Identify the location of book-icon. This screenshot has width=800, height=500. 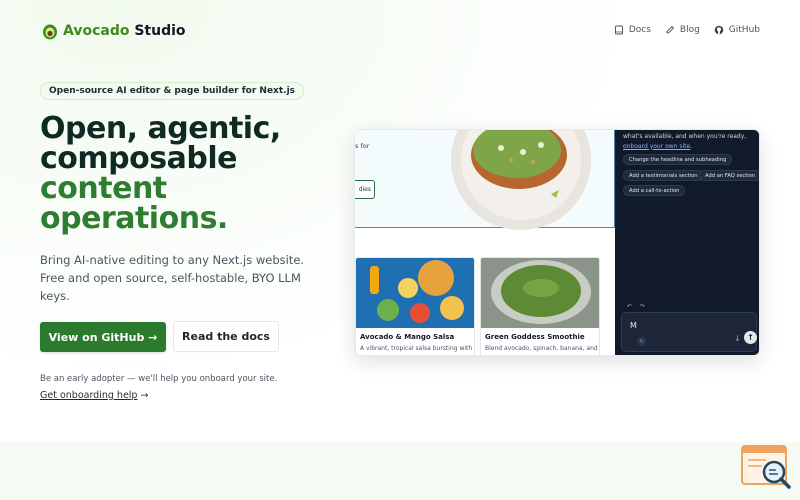
(618, 30).